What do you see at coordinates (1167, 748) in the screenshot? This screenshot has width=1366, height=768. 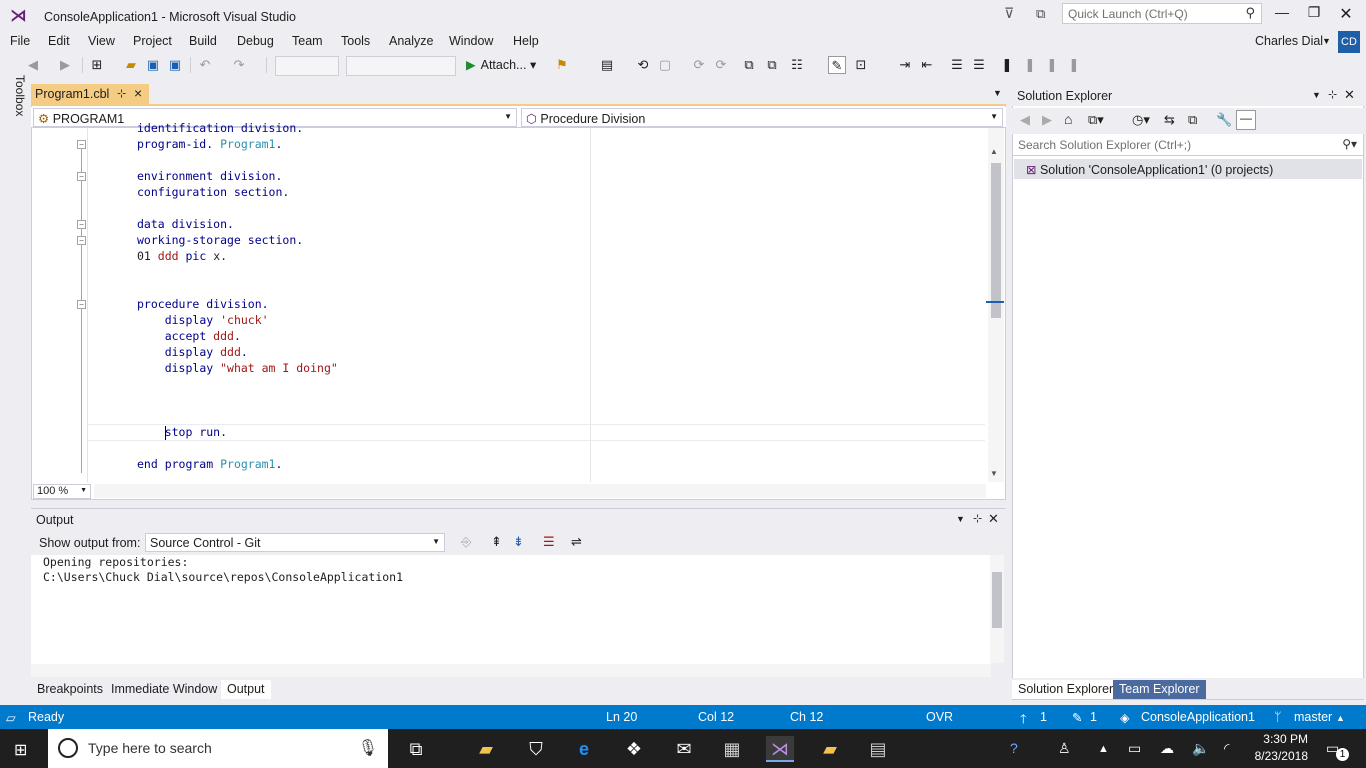 I see `onedrive-icon: ☁` at bounding box center [1167, 748].